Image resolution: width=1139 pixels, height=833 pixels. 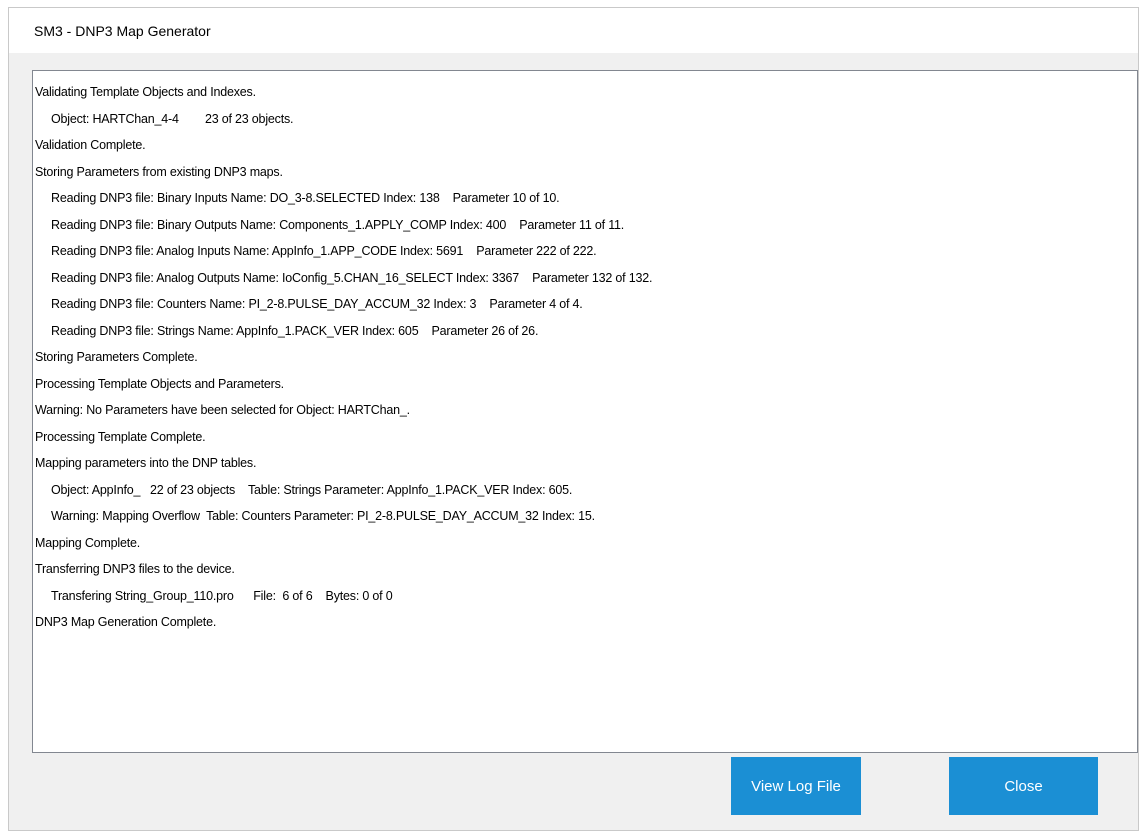 I want to click on log-line: Transferring DNP3 files to the device., so click(x=135, y=569).